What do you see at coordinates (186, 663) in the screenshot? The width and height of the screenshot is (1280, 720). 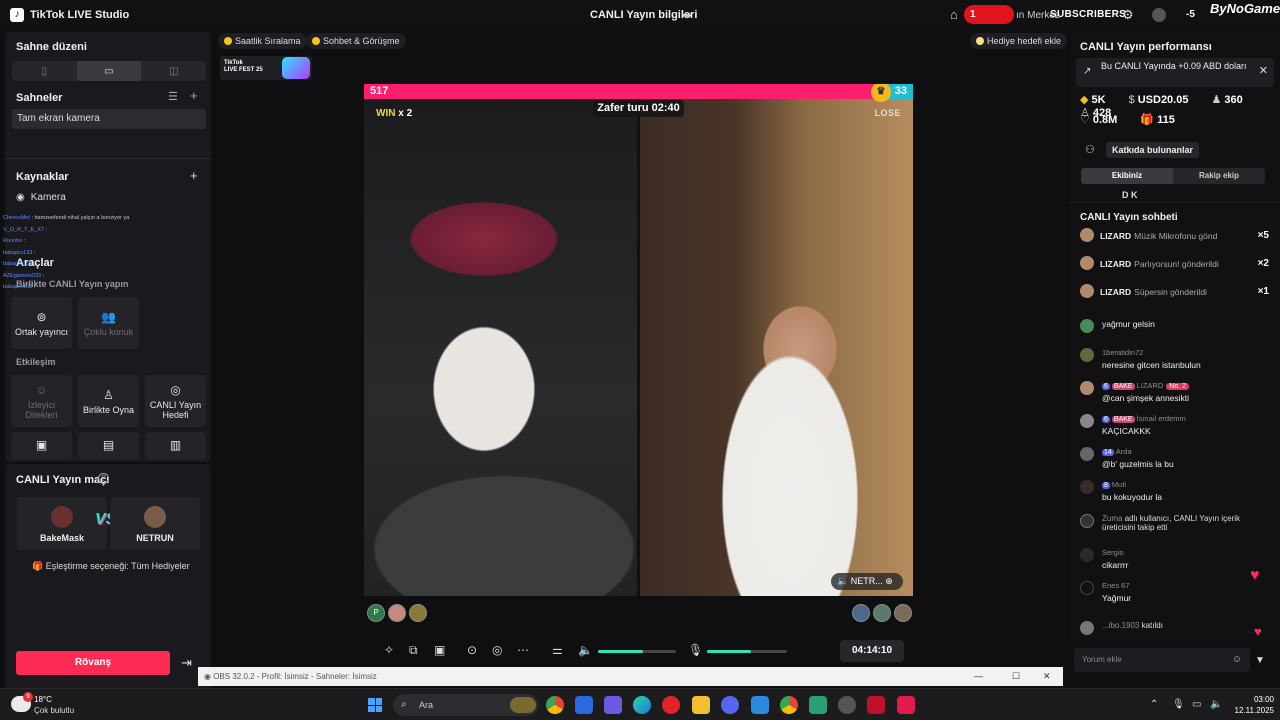 I see `exit-icon: ⇥` at bounding box center [186, 663].